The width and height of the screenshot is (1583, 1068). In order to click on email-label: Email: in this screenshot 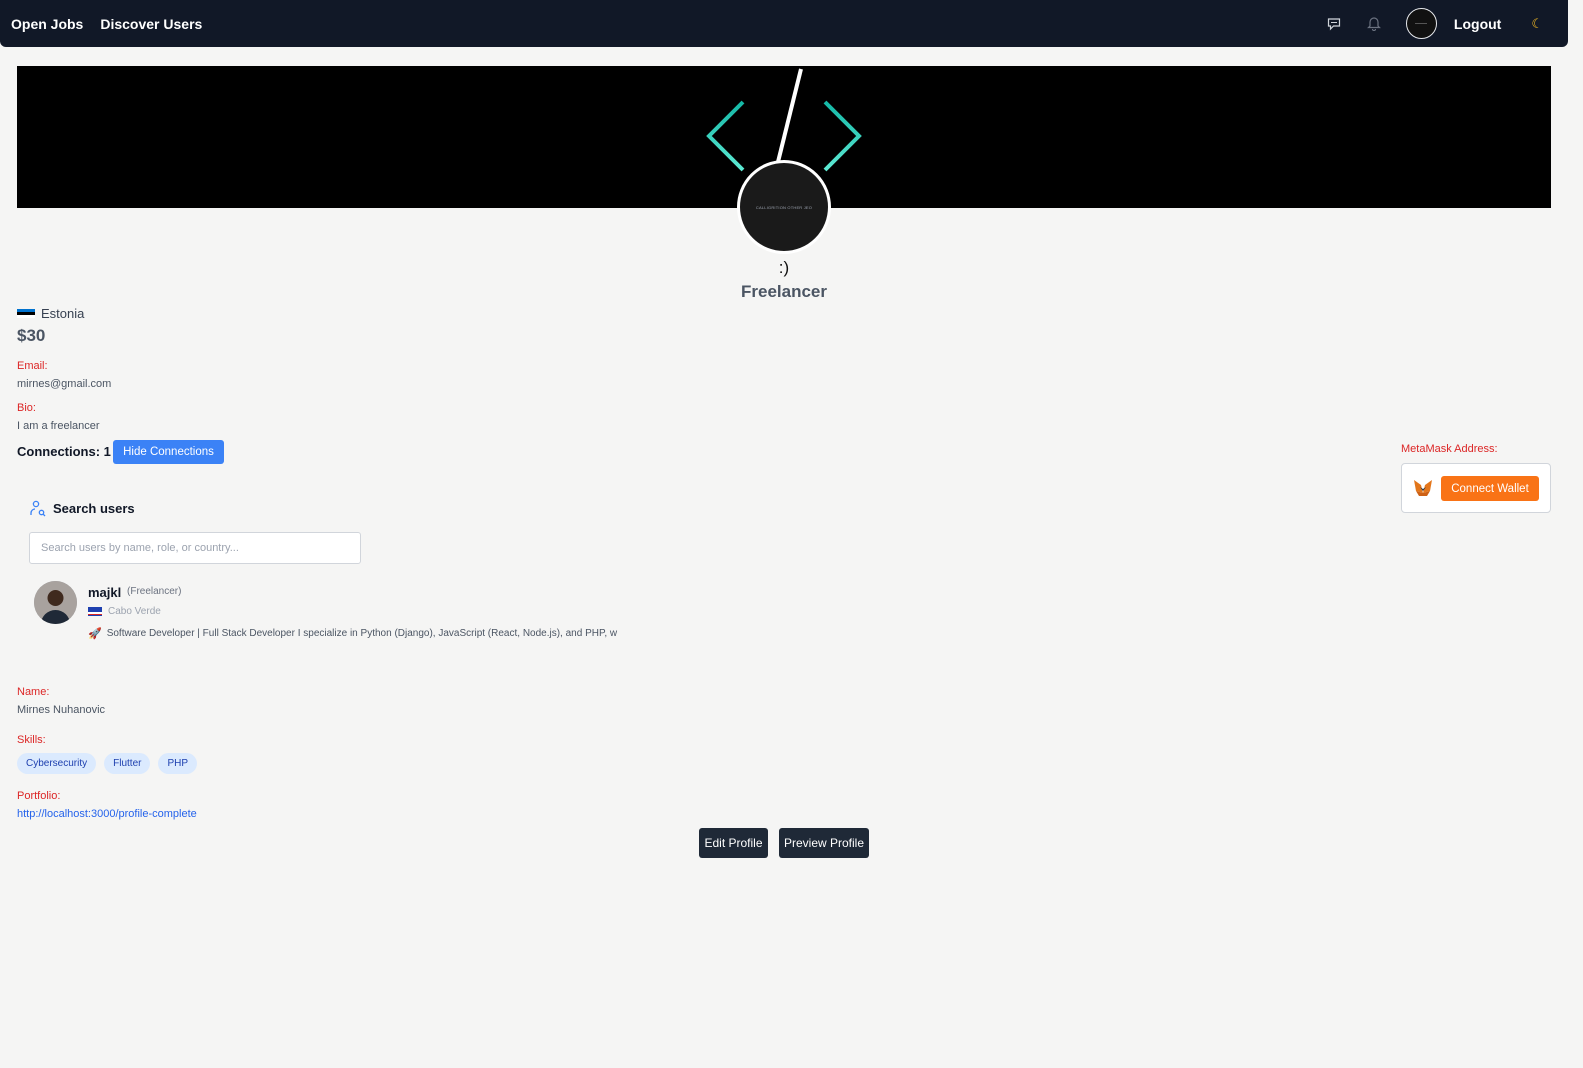, I will do `click(32, 366)`.